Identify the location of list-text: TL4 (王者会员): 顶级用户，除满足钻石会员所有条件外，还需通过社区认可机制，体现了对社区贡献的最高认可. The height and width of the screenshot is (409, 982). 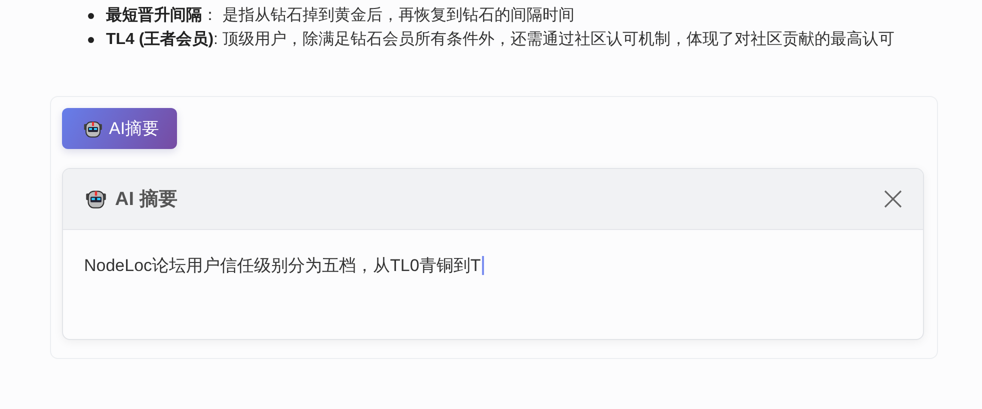
(500, 40).